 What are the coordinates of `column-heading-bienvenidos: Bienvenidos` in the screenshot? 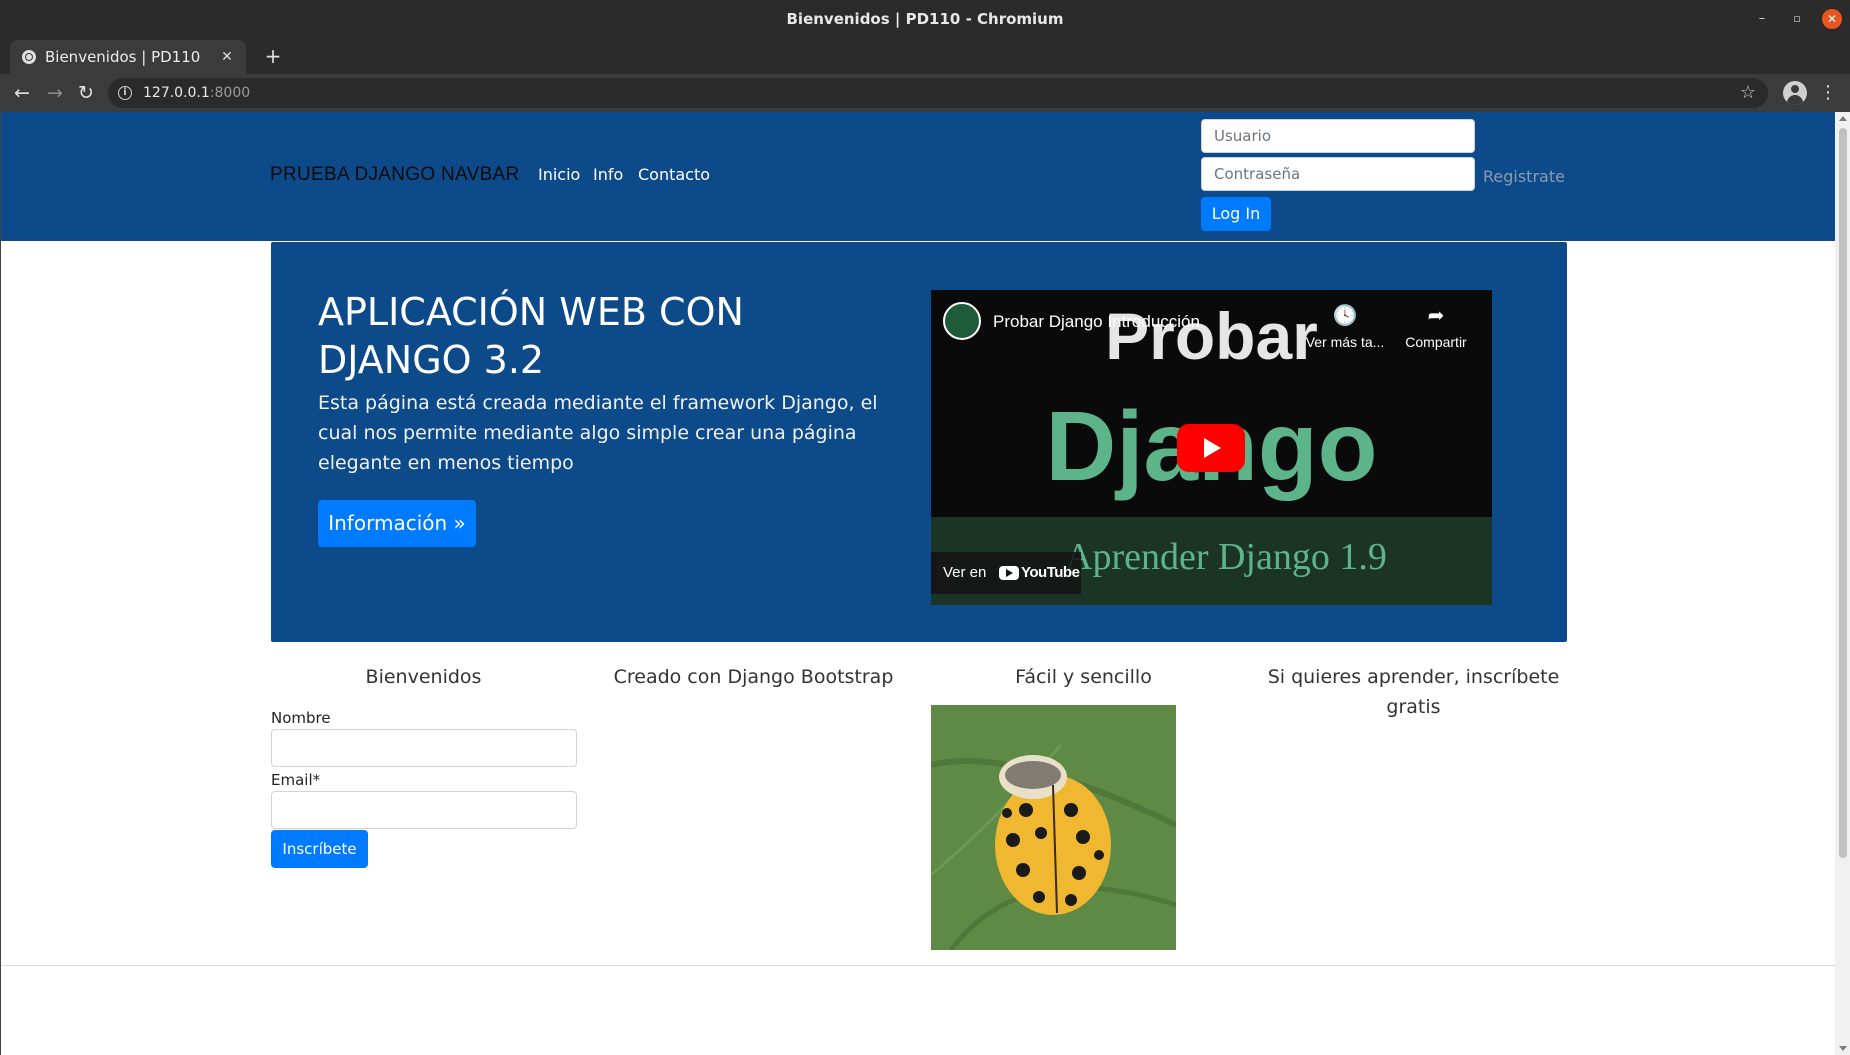 It's located at (423, 677).